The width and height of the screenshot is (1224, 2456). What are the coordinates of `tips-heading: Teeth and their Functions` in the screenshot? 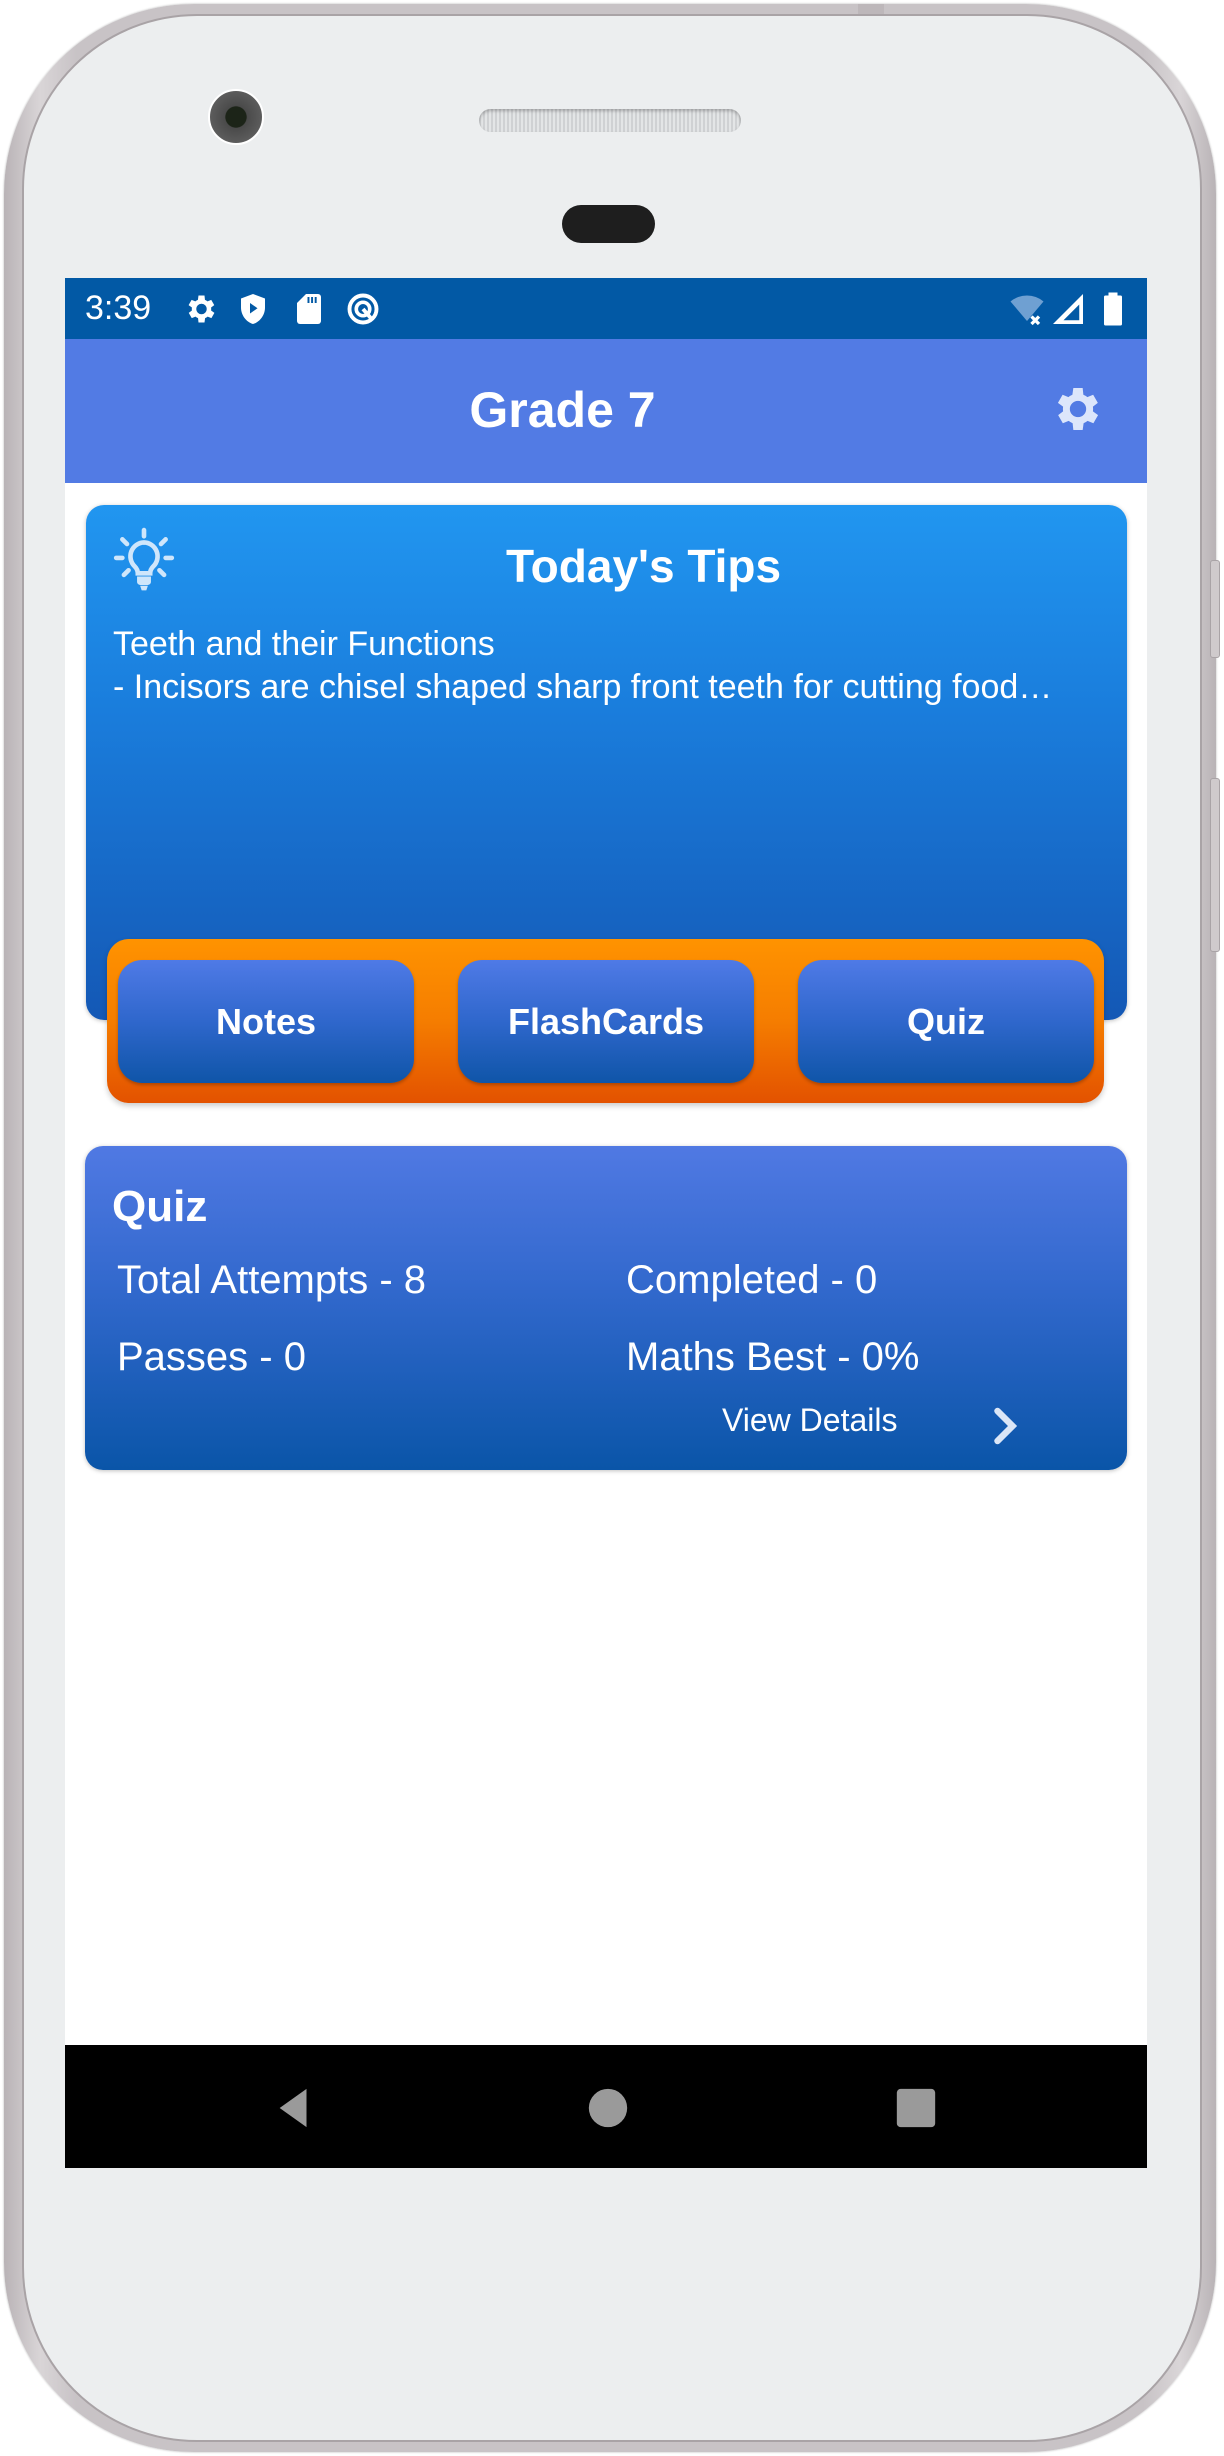 It's located at (304, 644).